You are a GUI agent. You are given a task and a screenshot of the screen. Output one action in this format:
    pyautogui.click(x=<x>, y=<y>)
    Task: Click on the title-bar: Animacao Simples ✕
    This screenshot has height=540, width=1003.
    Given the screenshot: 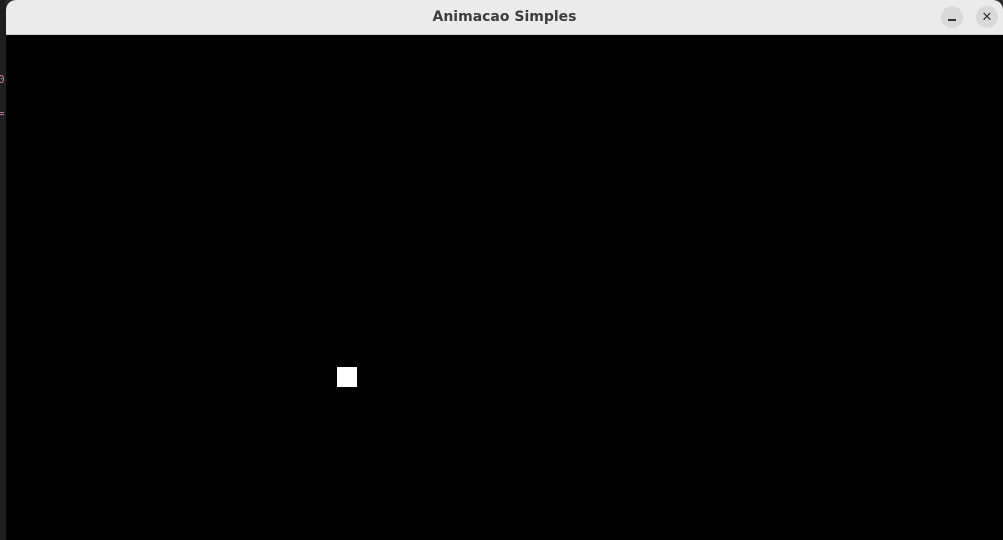 What is the action you would take?
    pyautogui.click(x=504, y=17)
    